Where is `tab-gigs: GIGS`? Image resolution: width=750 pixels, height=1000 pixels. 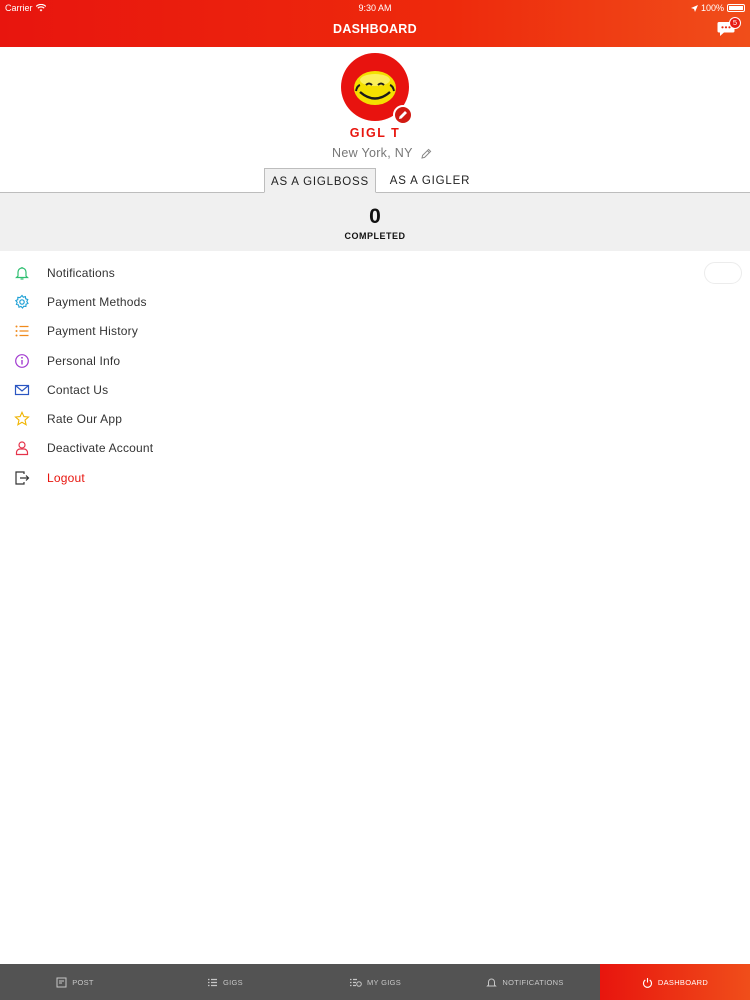
tab-gigs: GIGS is located at coordinates (225, 982).